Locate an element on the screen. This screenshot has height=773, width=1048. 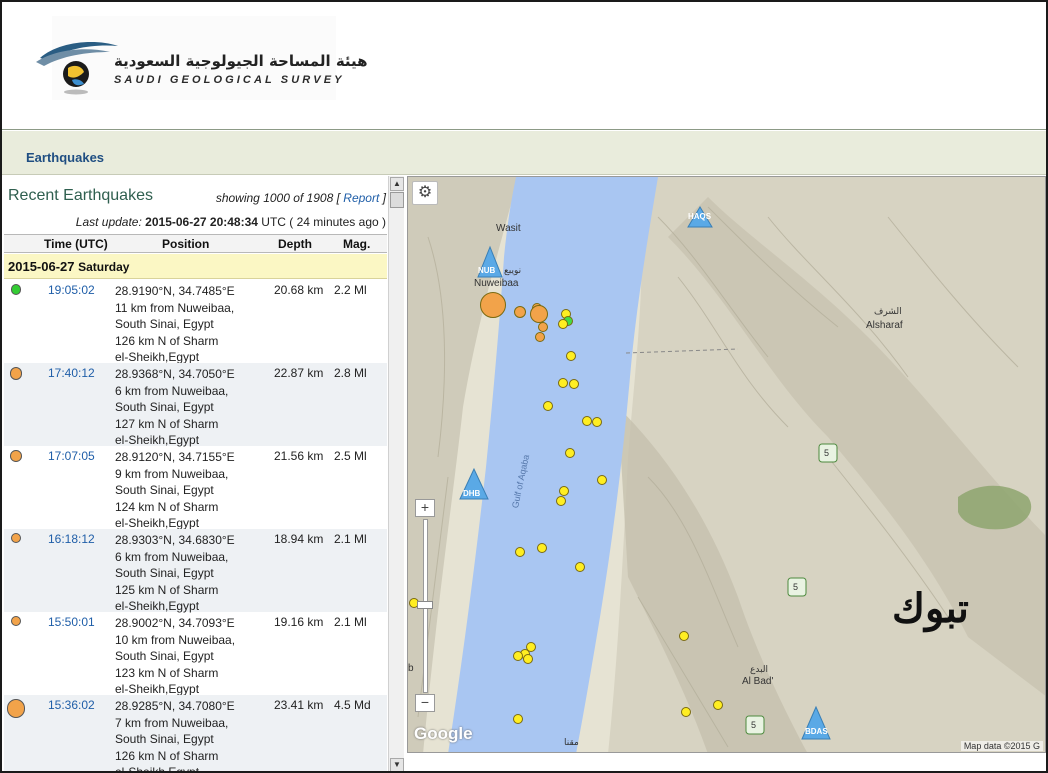
scroll-down-button: ▼ is located at coordinates (397, 764).